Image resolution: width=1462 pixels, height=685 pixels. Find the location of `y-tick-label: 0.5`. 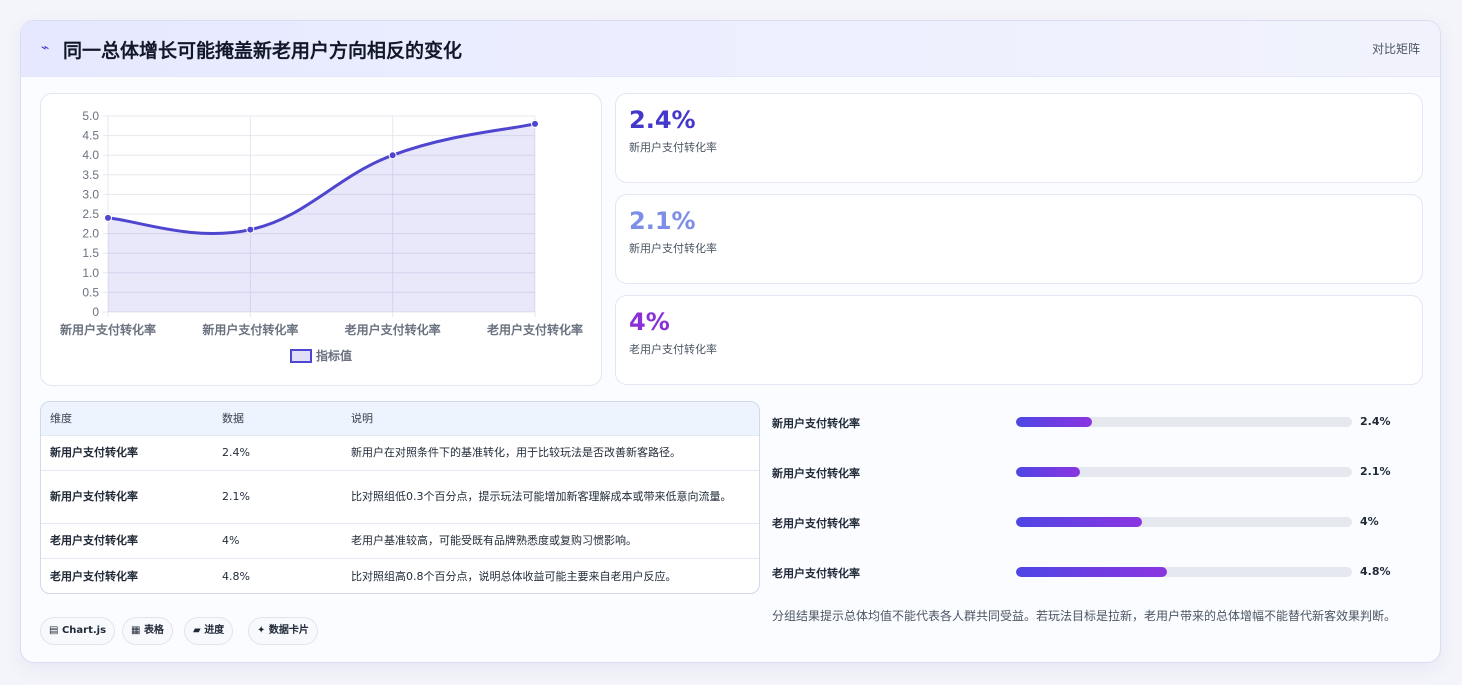

y-tick-label: 0.5 is located at coordinates (90, 292).